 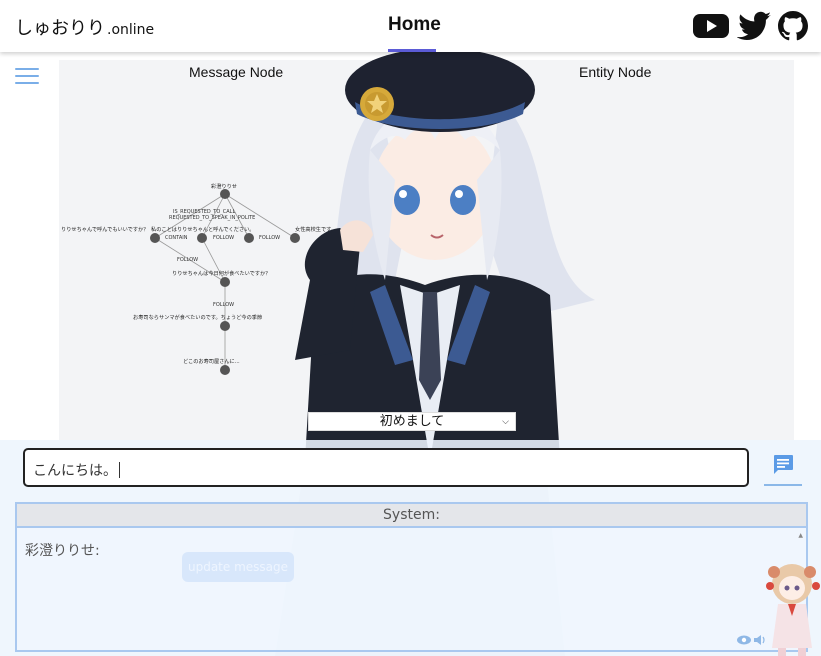 I want to click on voice-controls, so click(x=751, y=640).